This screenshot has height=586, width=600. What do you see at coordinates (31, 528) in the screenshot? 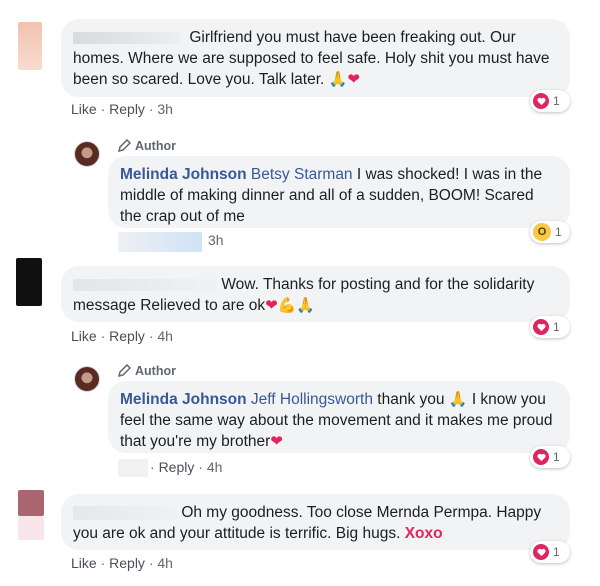
I see `avatar-blurred-lower` at bounding box center [31, 528].